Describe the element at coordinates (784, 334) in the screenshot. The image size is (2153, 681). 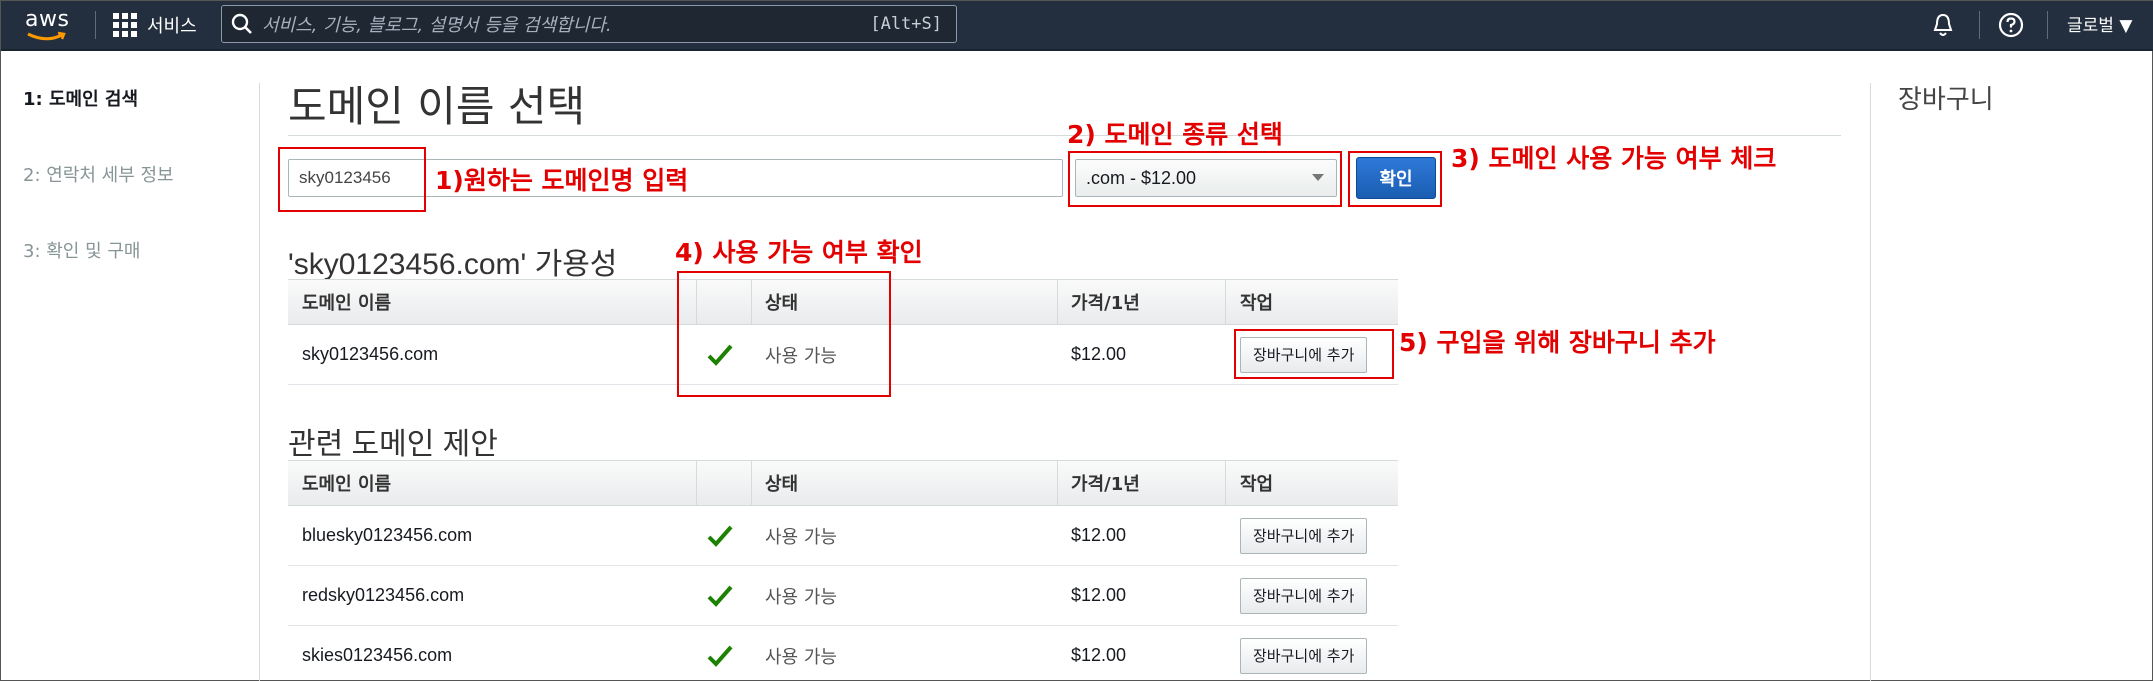
I see `annotation-box-status` at that location.